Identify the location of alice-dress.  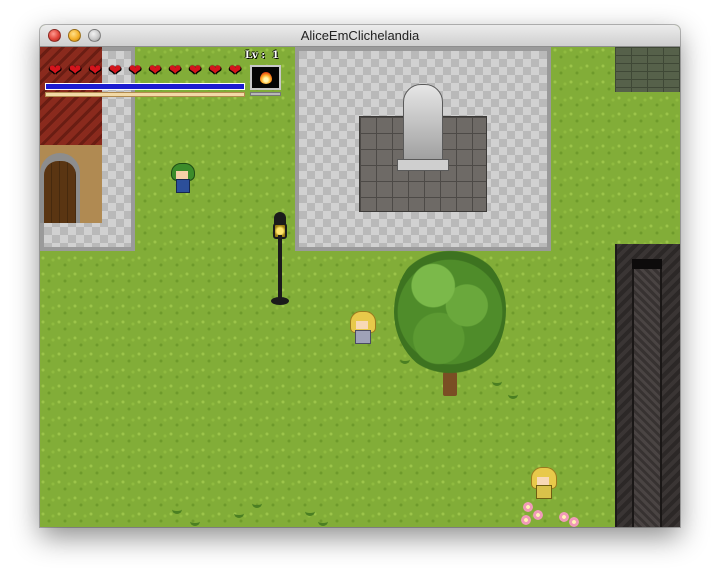
(363, 337).